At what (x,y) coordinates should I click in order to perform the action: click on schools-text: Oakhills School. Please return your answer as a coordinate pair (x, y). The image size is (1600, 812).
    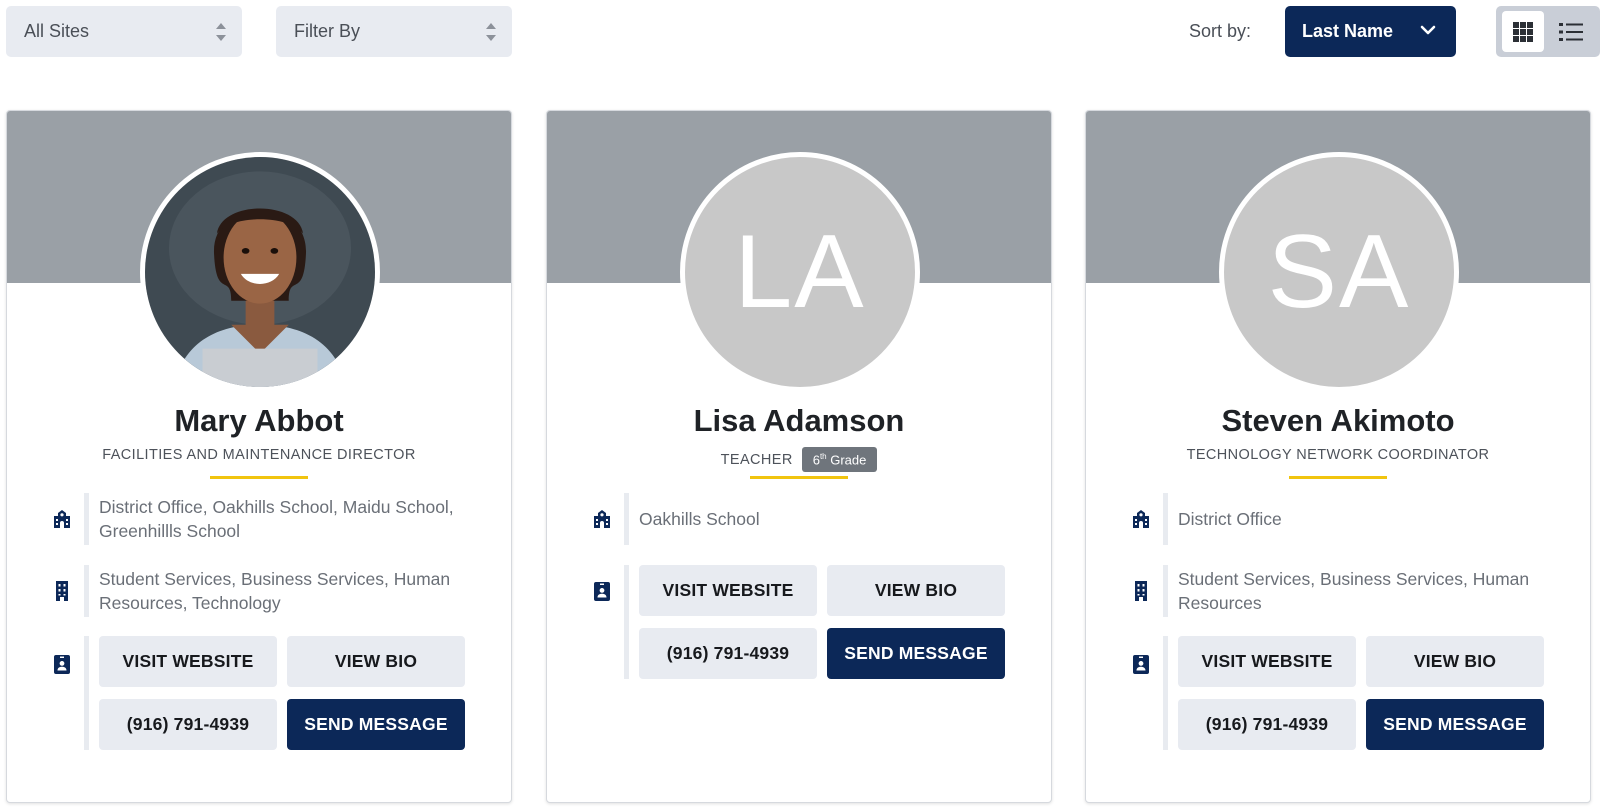
    Looking at the image, I should click on (699, 519).